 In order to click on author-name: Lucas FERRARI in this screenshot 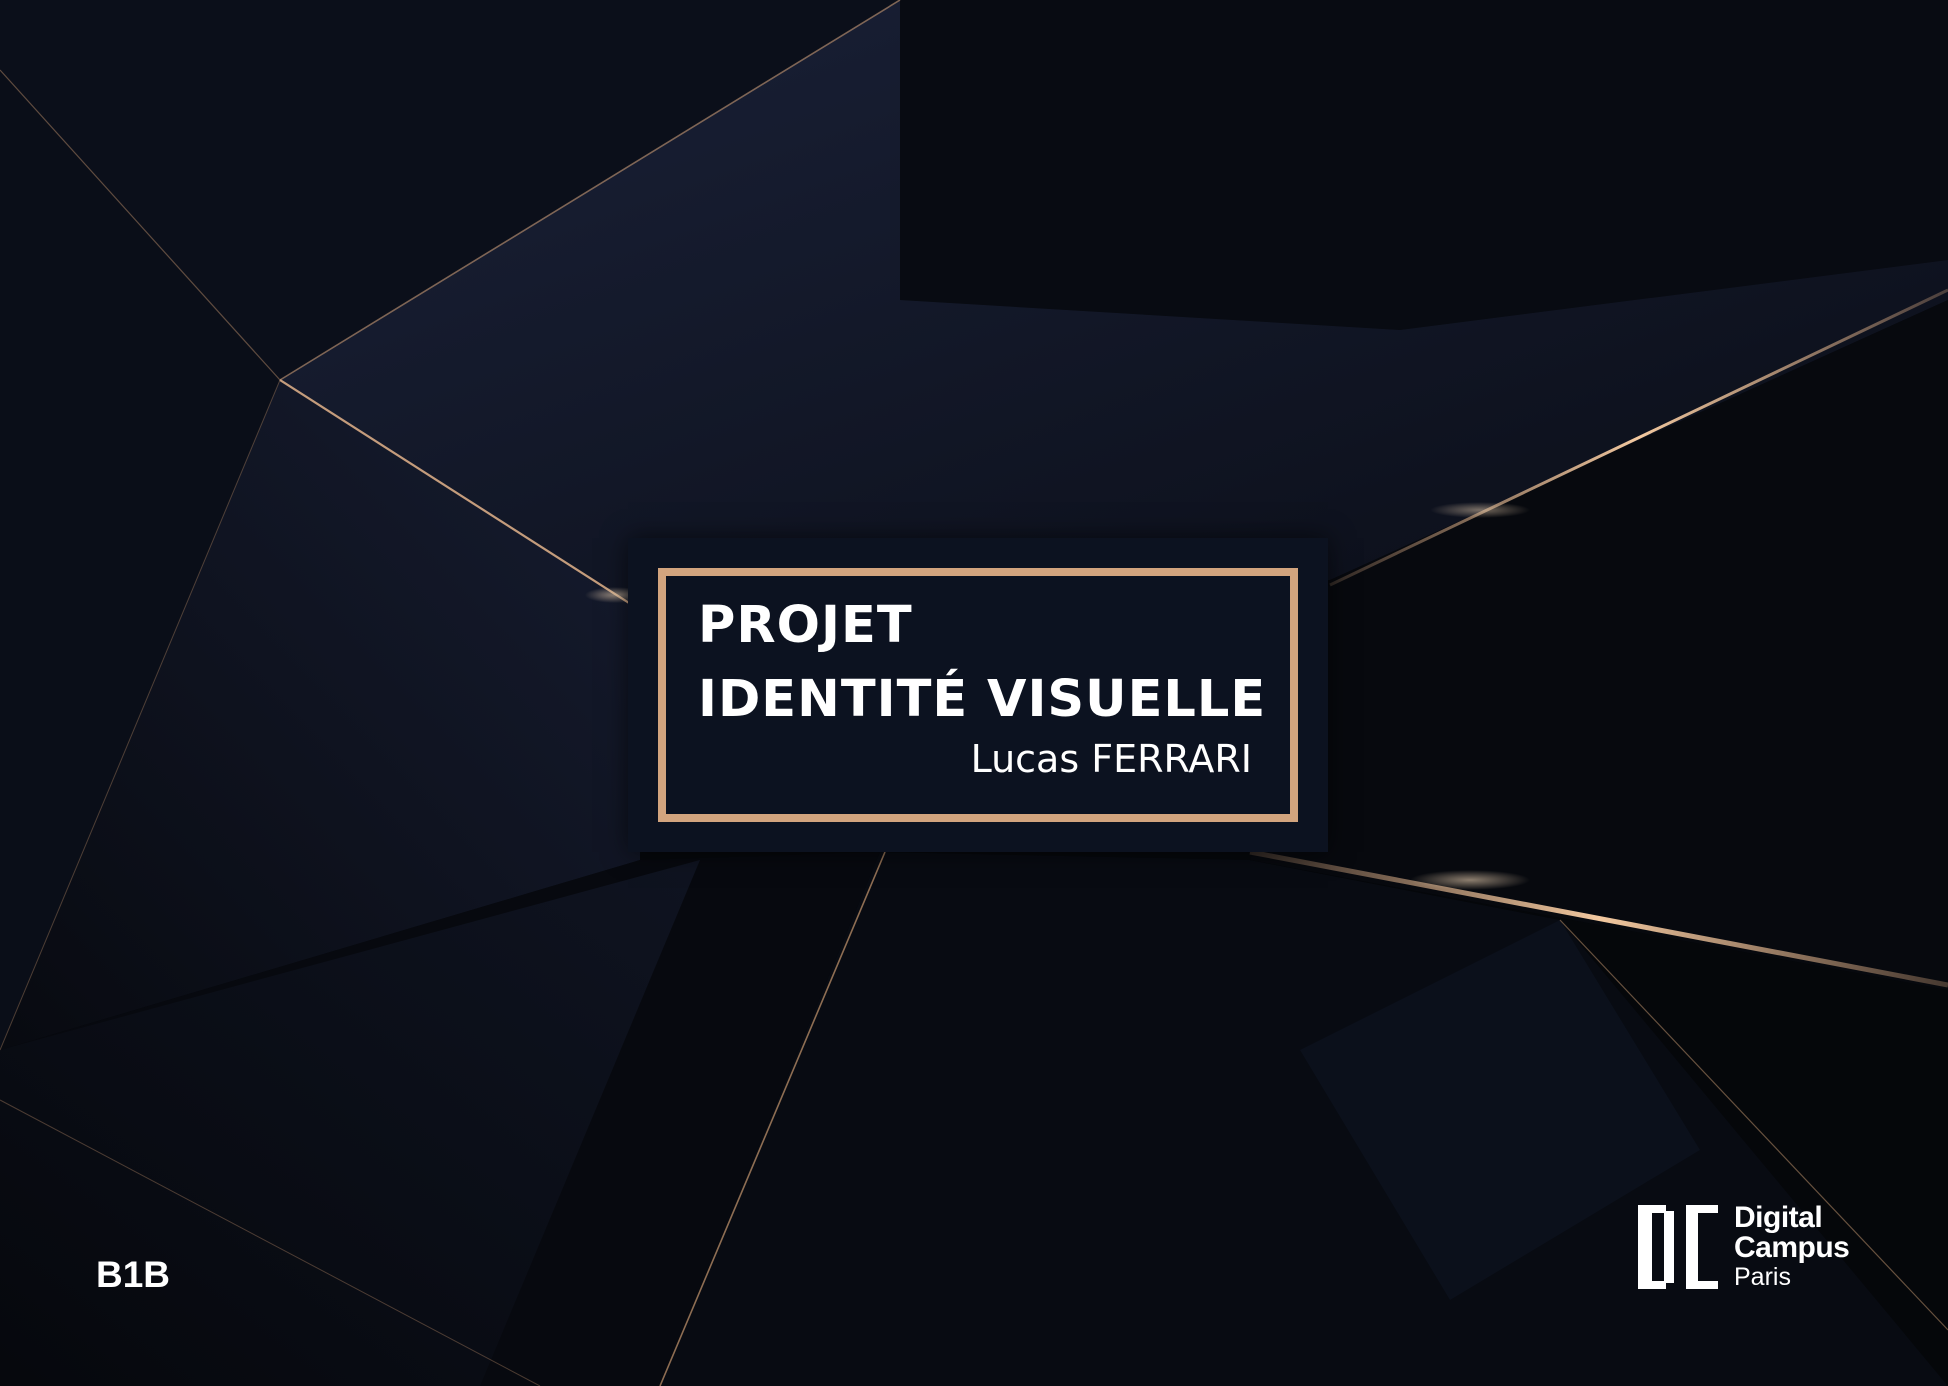, I will do `click(1111, 759)`.